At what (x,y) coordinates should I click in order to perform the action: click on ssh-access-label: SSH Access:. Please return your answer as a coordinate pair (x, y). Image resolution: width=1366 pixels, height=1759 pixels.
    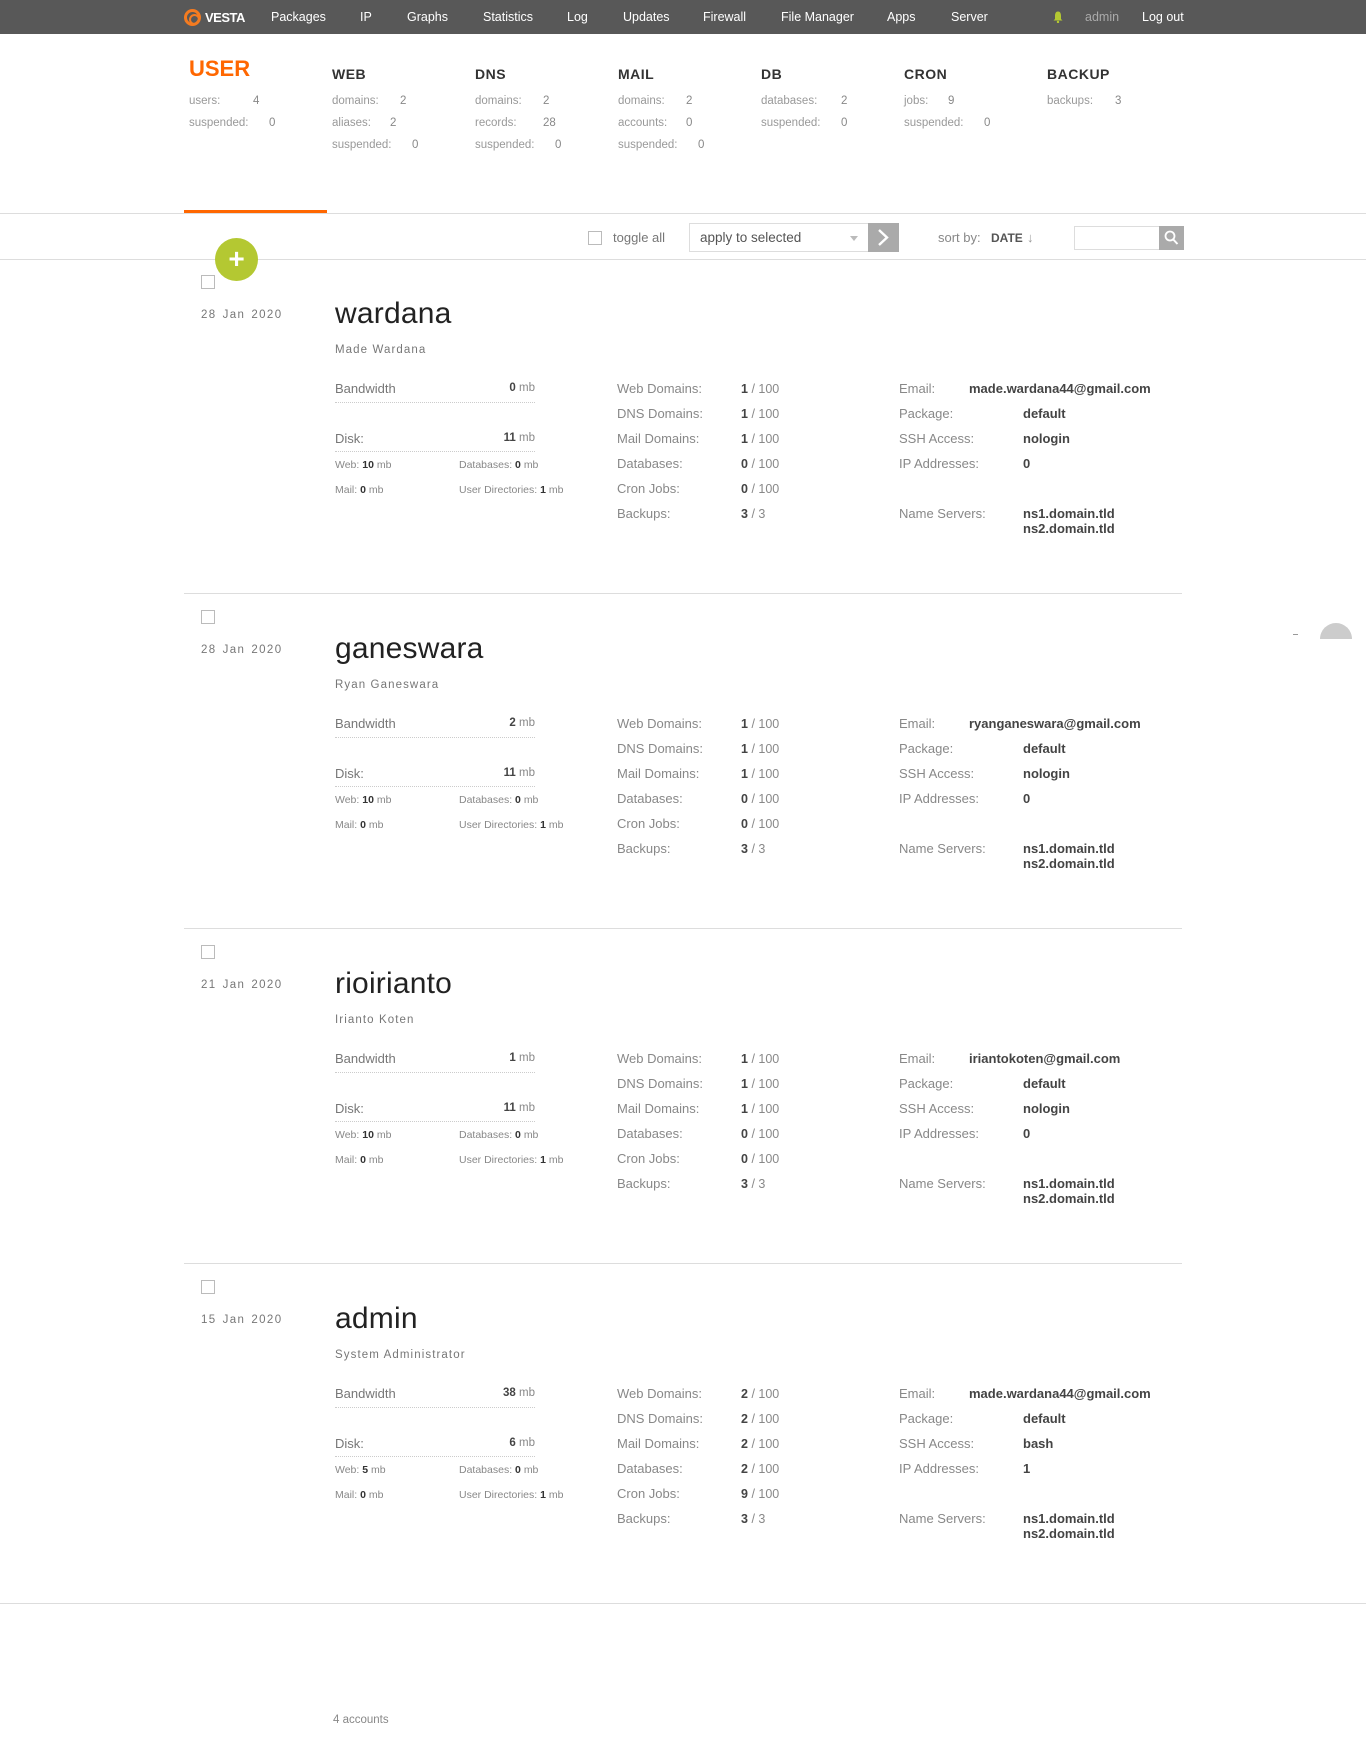
    Looking at the image, I should click on (937, 438).